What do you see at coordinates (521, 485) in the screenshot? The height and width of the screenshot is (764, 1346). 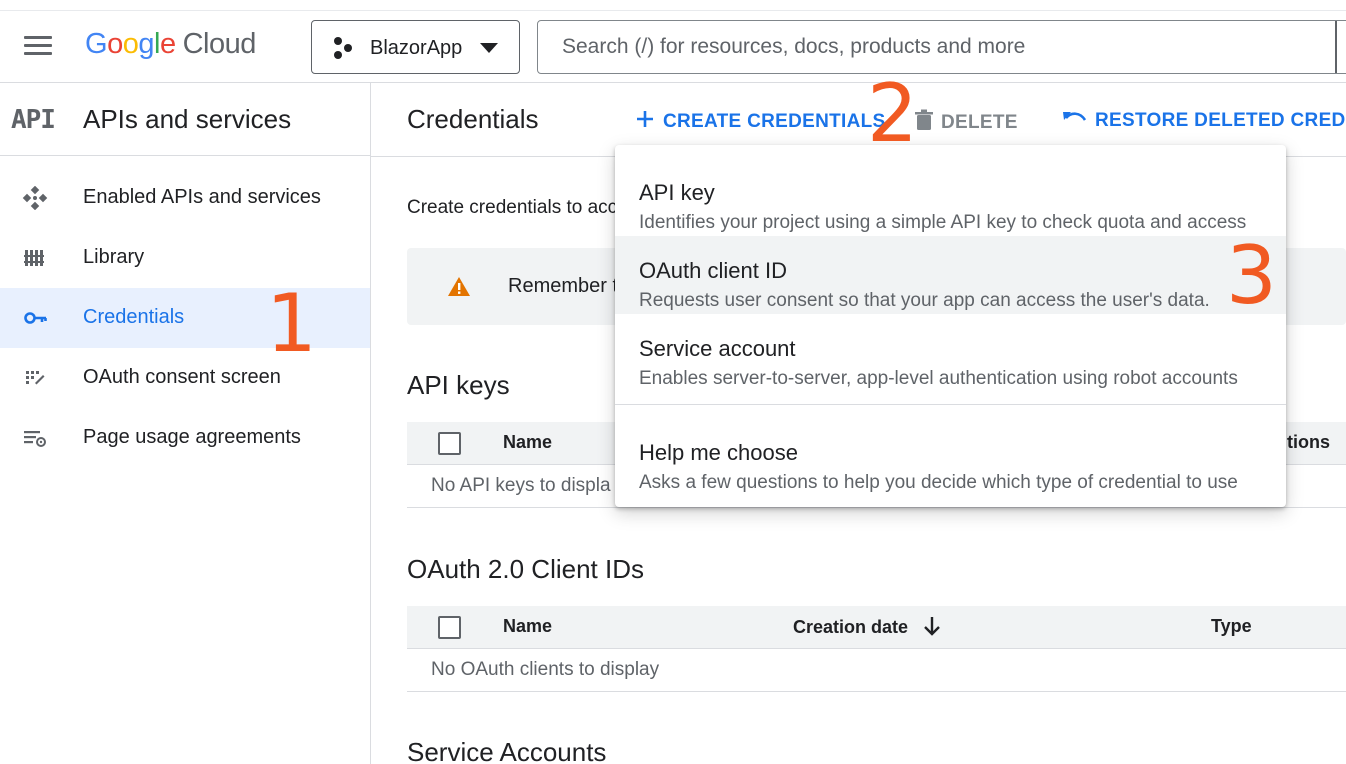 I see `api-keys-empty-text: No API keys to displa` at bounding box center [521, 485].